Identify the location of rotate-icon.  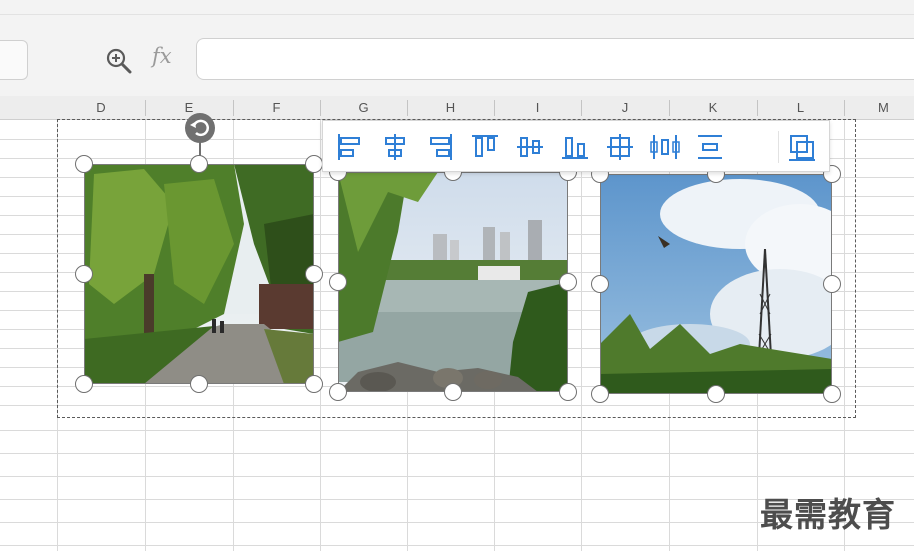
(200, 128).